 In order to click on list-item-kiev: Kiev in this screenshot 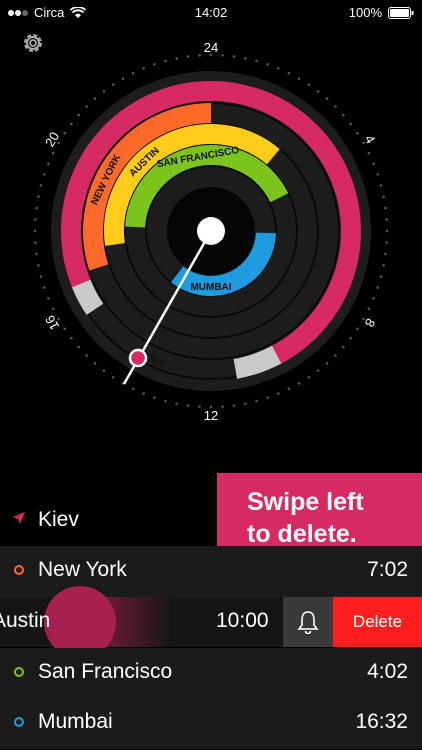, I will do `click(211, 521)`.